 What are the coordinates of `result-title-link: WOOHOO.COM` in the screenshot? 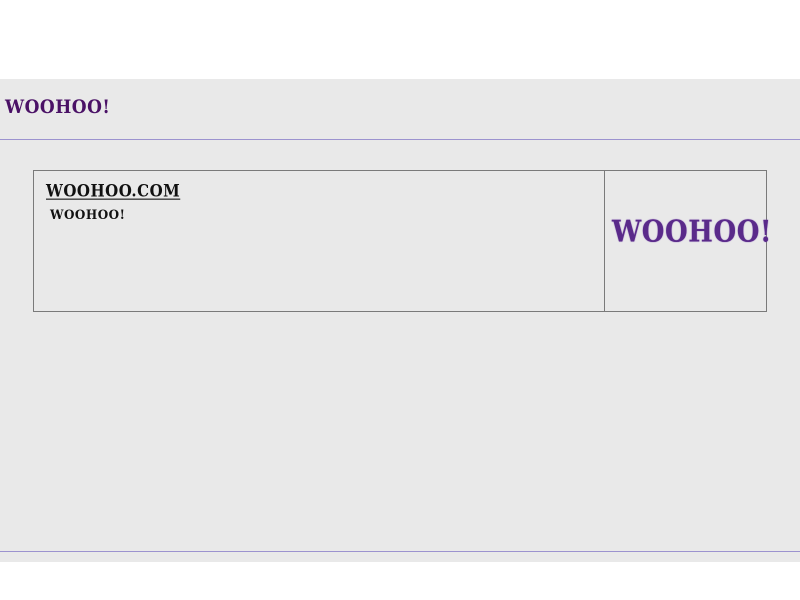 It's located at (113, 191).